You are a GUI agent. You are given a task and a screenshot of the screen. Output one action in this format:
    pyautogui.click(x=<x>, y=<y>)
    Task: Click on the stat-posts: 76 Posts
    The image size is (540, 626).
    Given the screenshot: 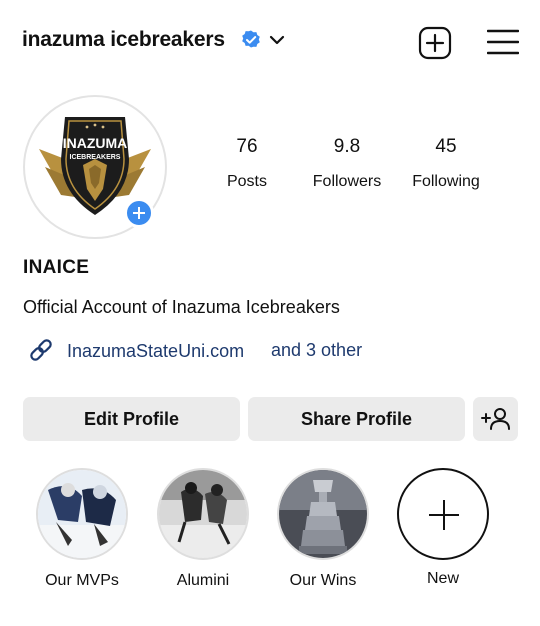 What is the action you would take?
    pyautogui.click(x=247, y=163)
    